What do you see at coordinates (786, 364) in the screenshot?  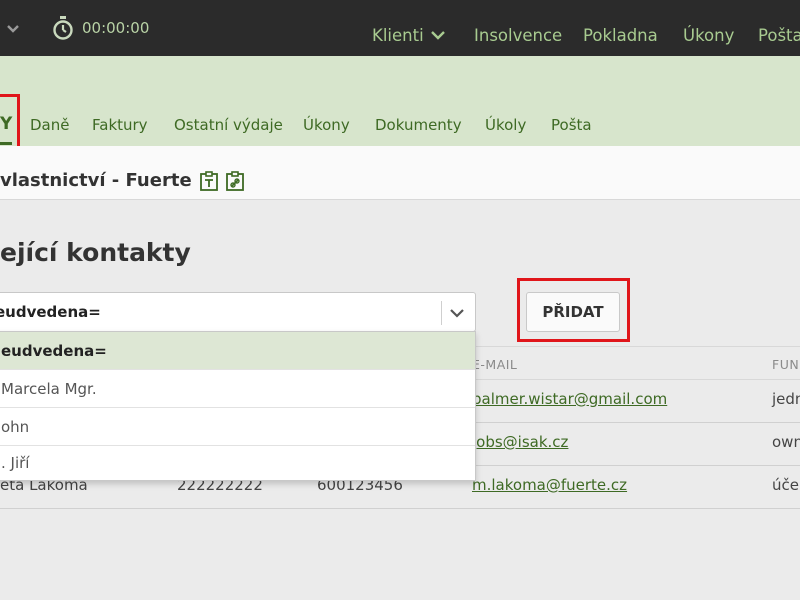 I see `column-header-function: FUN` at bounding box center [786, 364].